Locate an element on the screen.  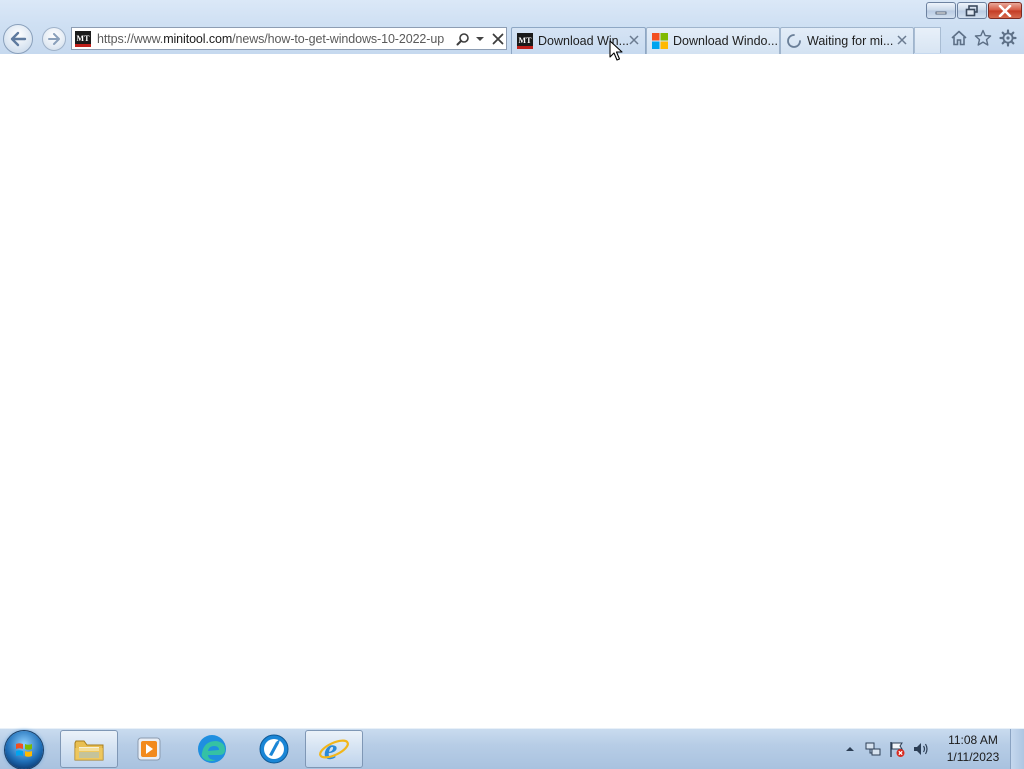
url-path: /news/how-to-get-windows-10-2022-up is located at coordinates (338, 38).